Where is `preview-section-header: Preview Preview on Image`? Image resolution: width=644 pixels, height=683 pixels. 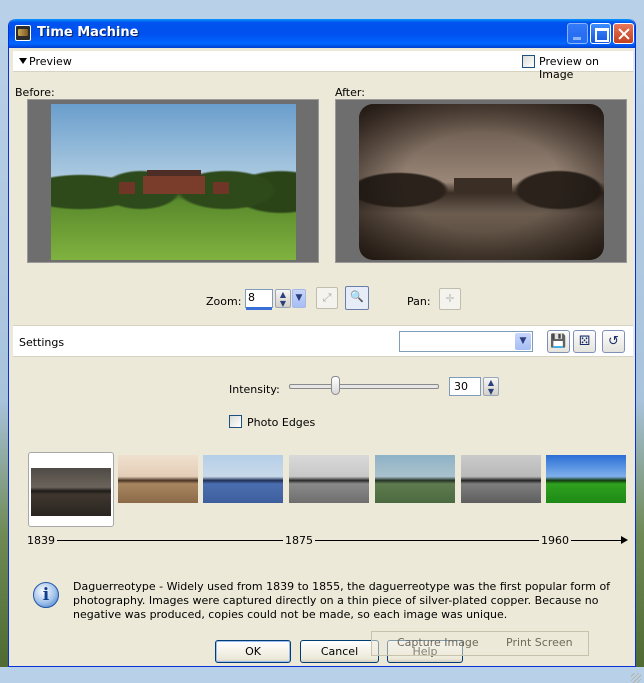 preview-section-header: Preview Preview on Image is located at coordinates (323, 66).